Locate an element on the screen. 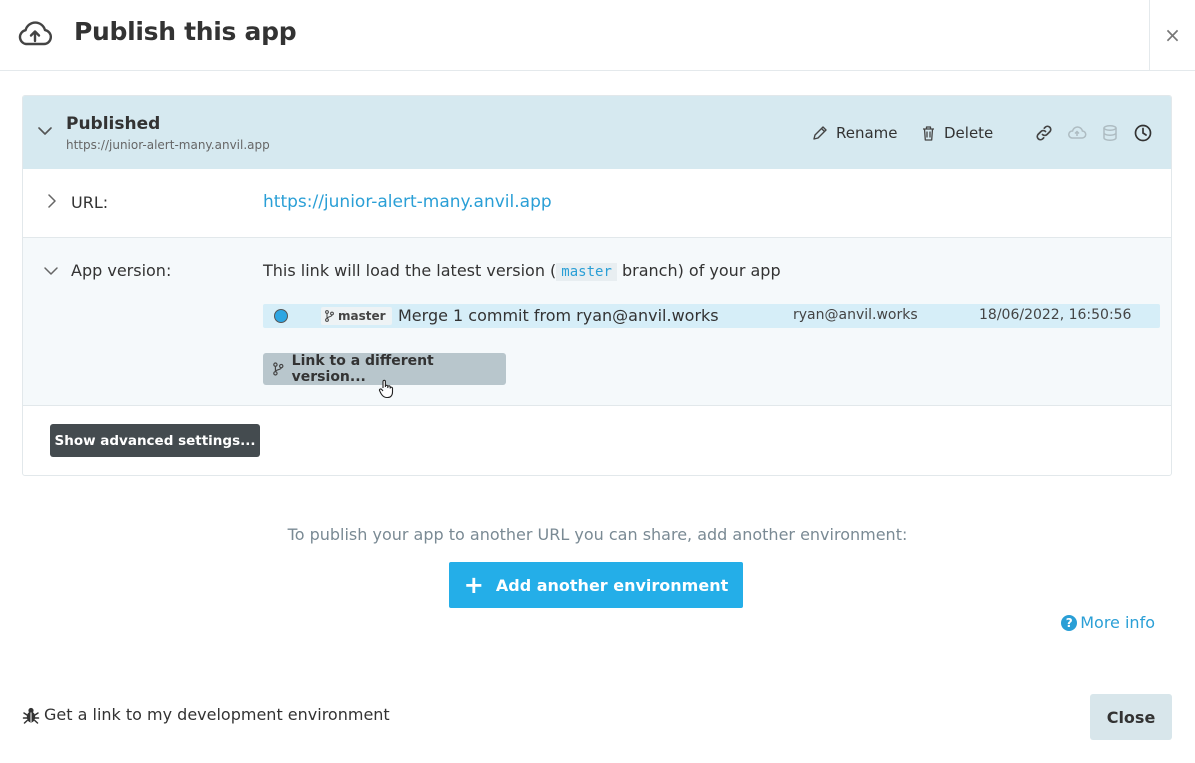 This screenshot has height=763, width=1195. add-environment-label: Add another environment is located at coordinates (612, 585).